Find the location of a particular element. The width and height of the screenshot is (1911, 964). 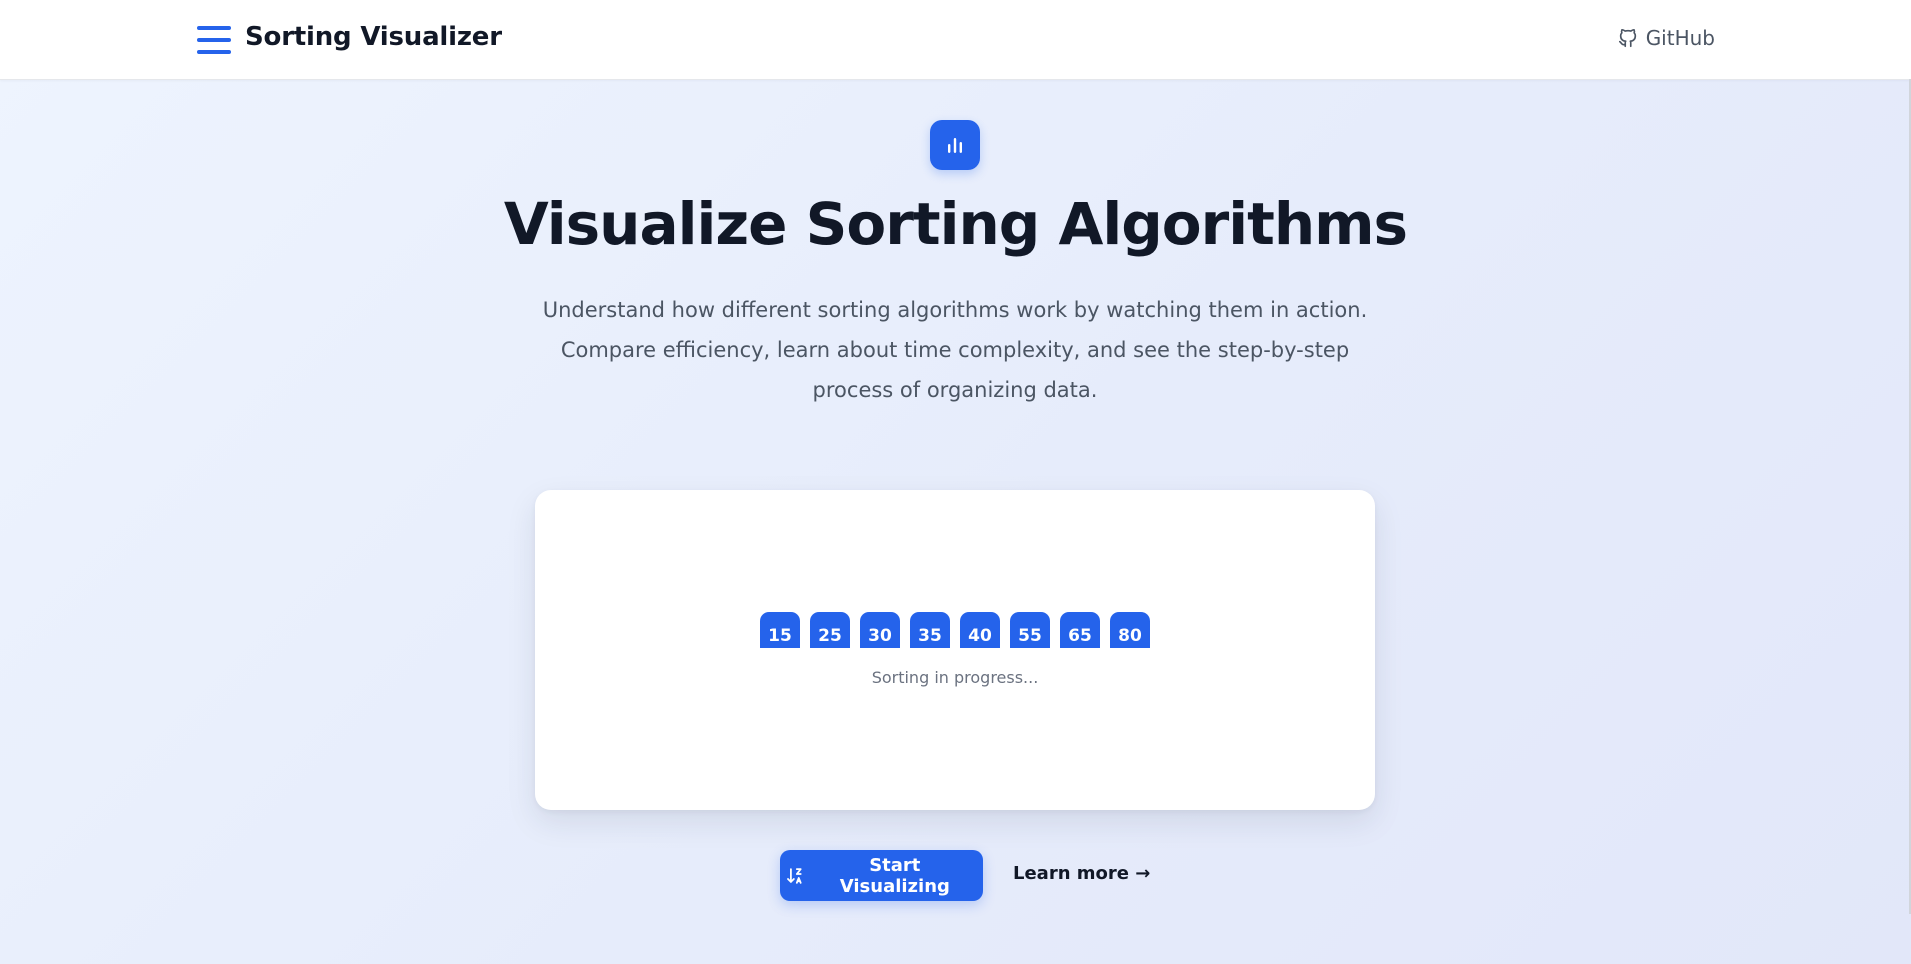

hero-title: Visualize Sorting Algorithms is located at coordinates (955, 224).